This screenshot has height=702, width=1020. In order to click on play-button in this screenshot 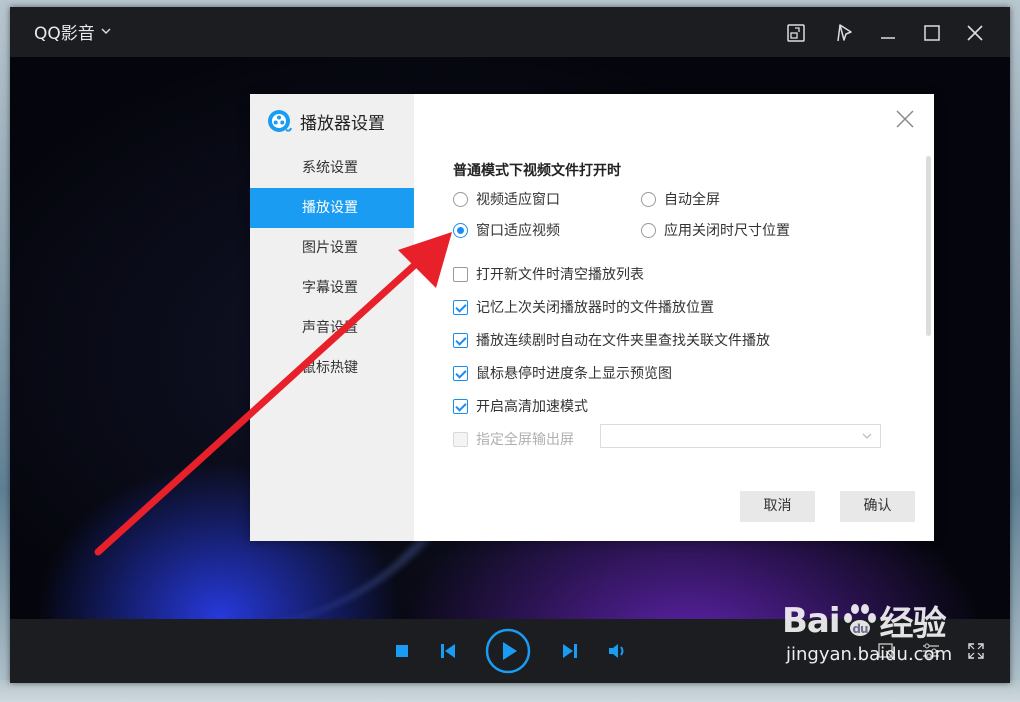, I will do `click(508, 651)`.